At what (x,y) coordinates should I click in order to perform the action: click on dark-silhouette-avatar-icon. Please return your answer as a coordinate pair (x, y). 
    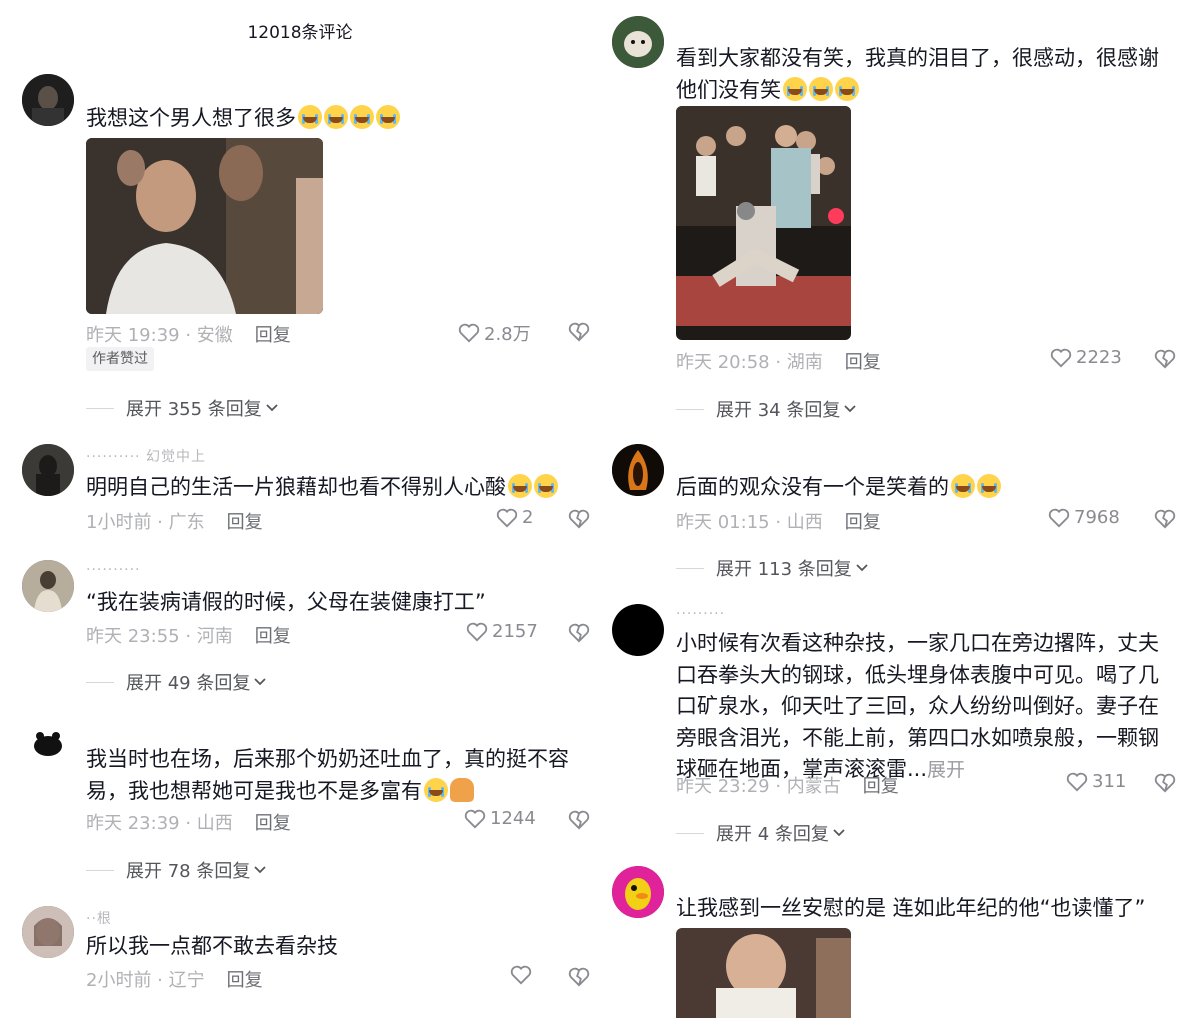
    Looking at the image, I should click on (48, 470).